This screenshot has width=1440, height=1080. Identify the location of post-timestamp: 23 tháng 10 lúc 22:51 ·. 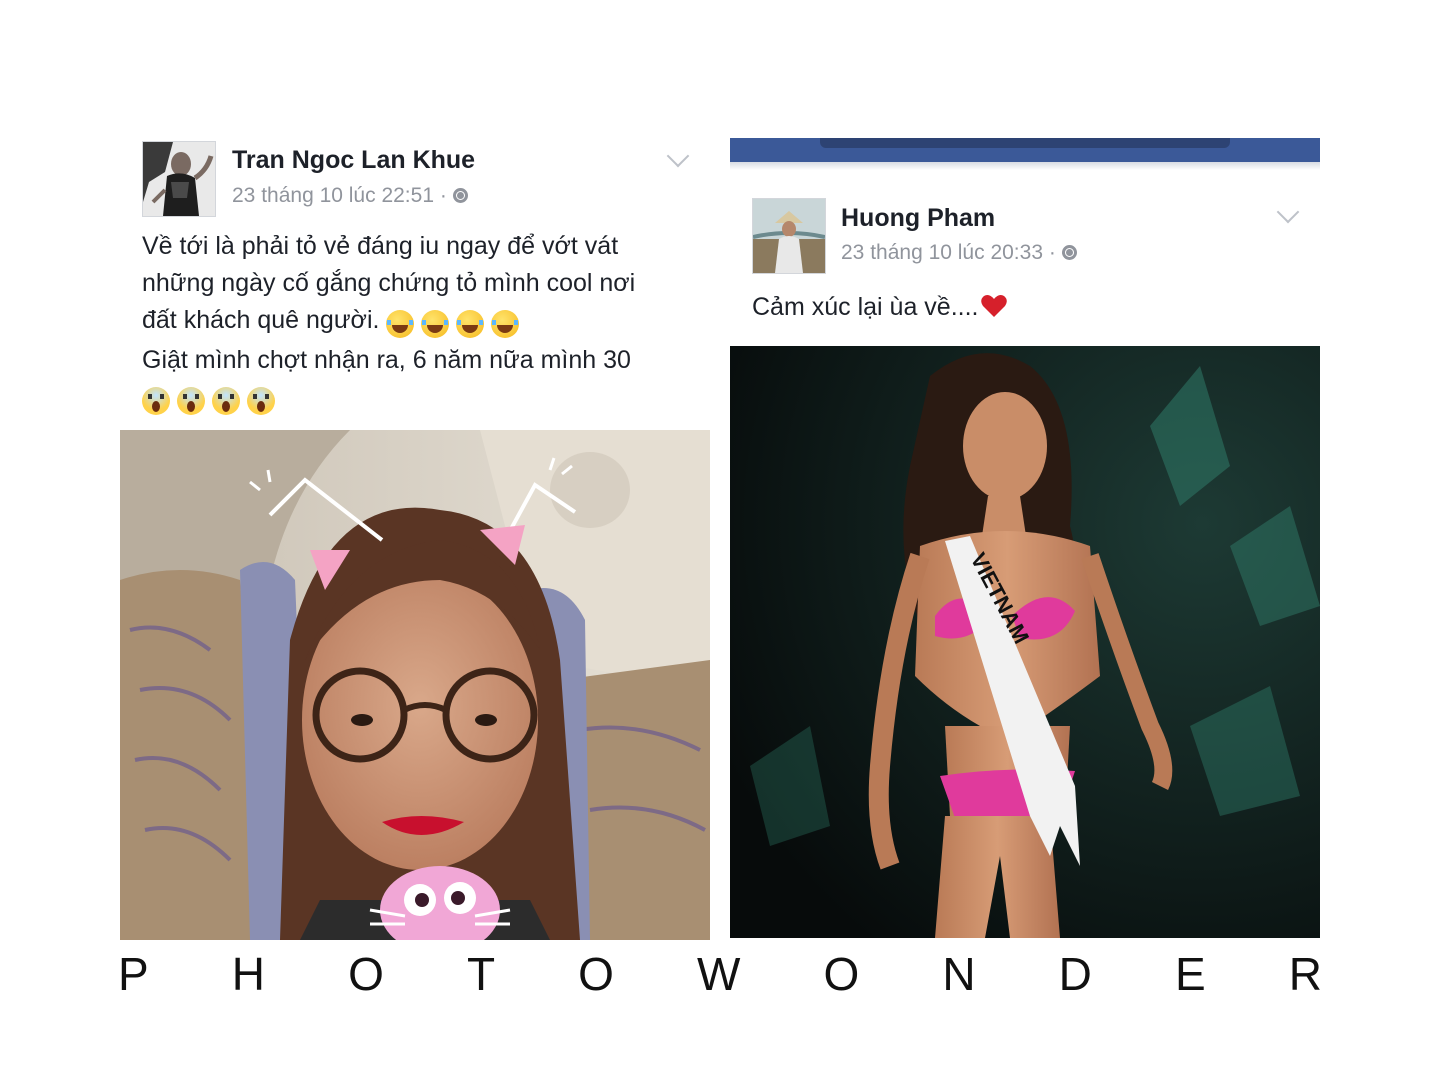
(350, 196).